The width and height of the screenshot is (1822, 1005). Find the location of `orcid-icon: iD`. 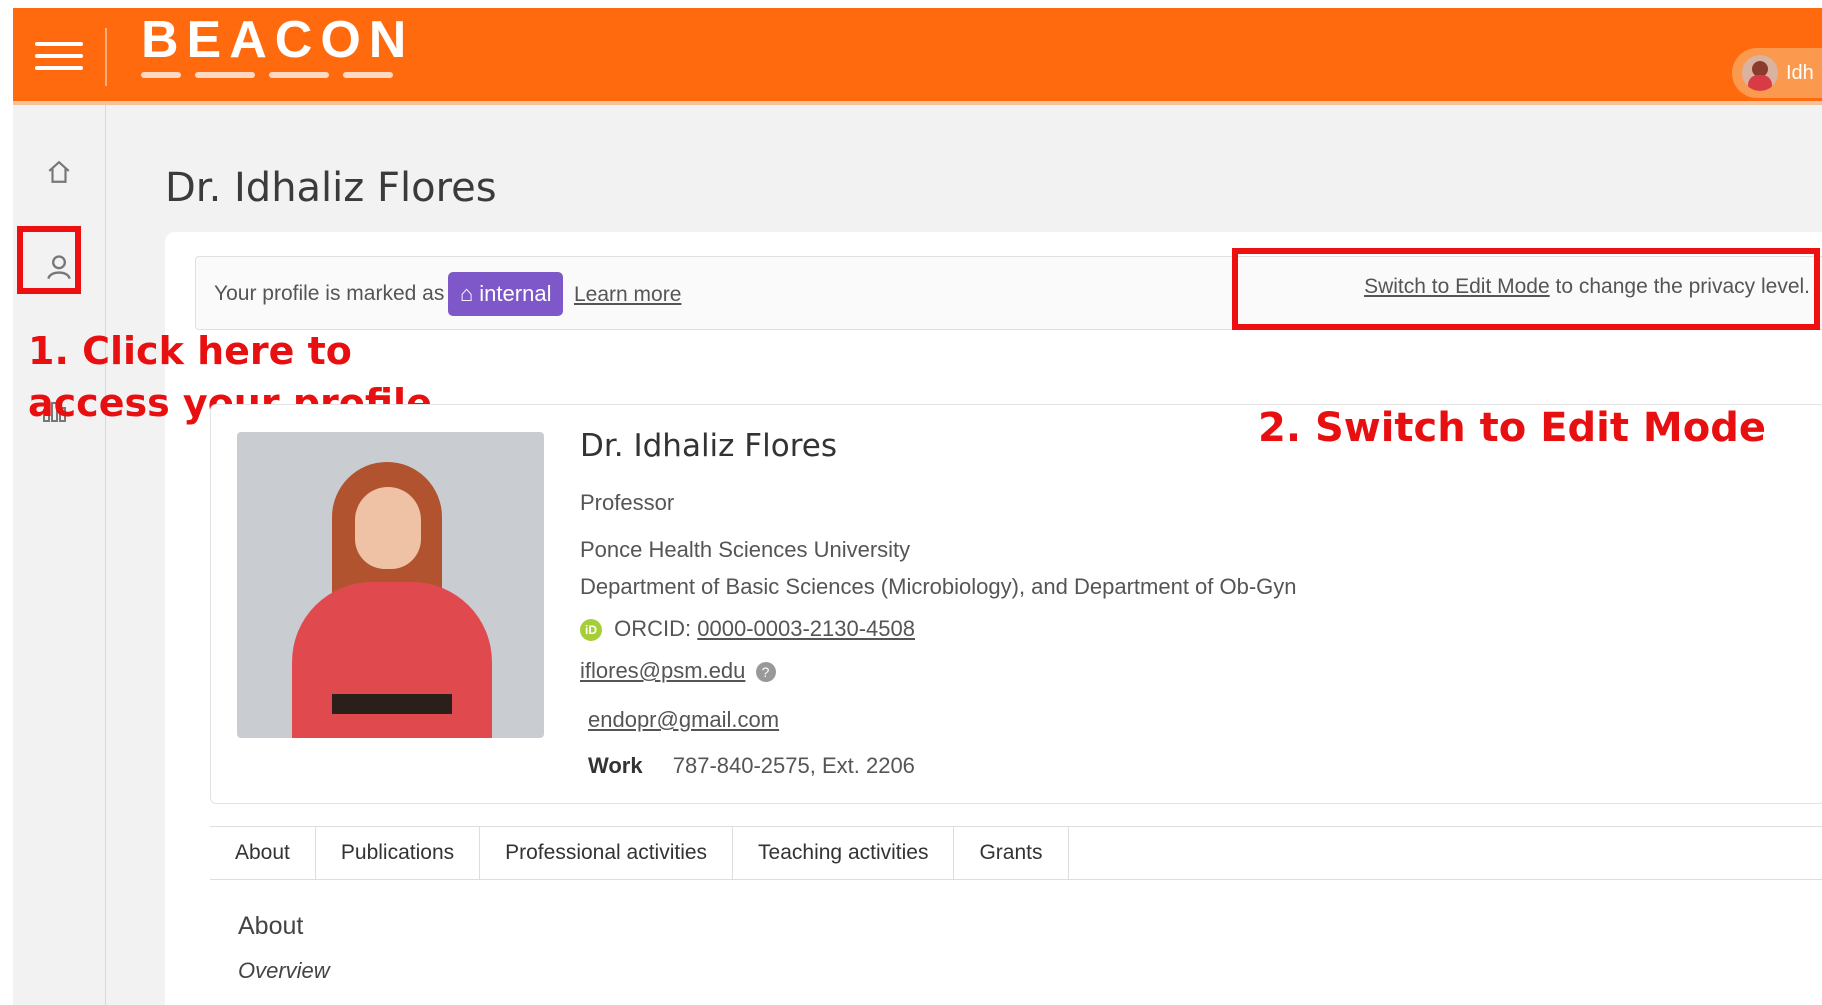

orcid-icon: iD is located at coordinates (591, 630).